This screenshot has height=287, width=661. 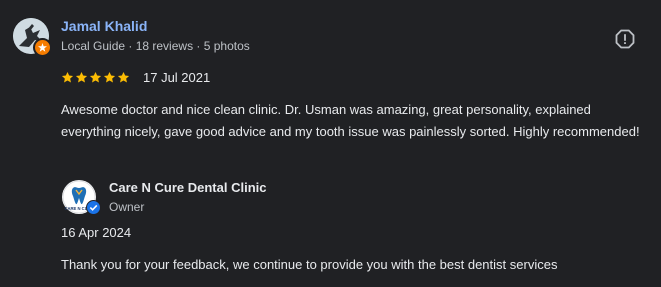 I want to click on report-icon, so click(x=625, y=39).